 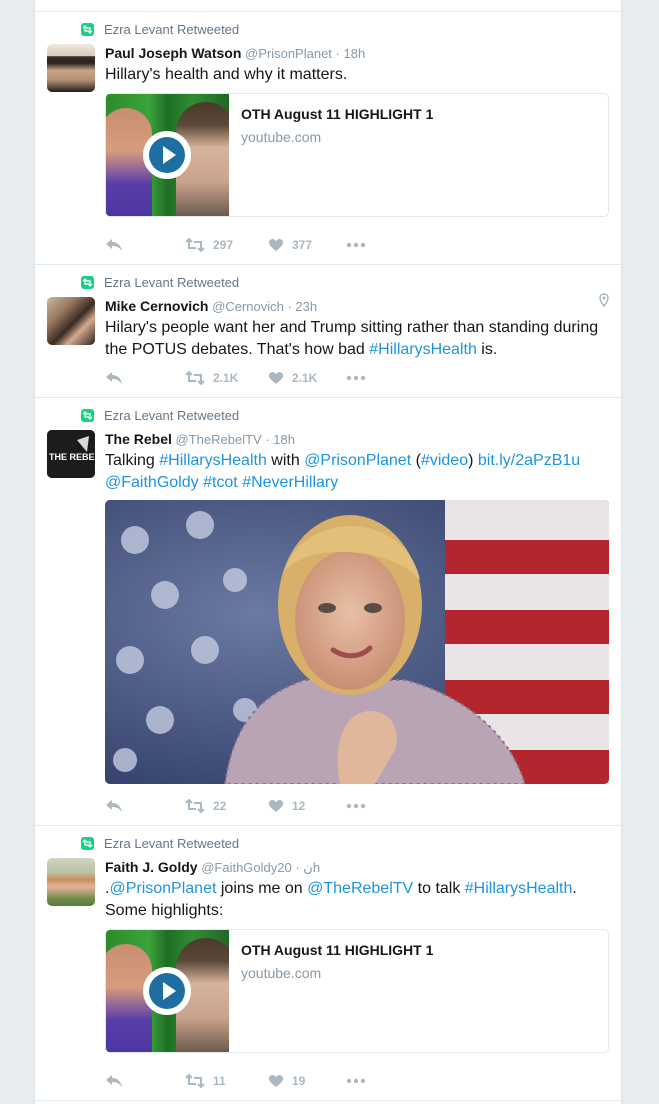 I want to click on like-button: 12, so click(x=286, y=805).